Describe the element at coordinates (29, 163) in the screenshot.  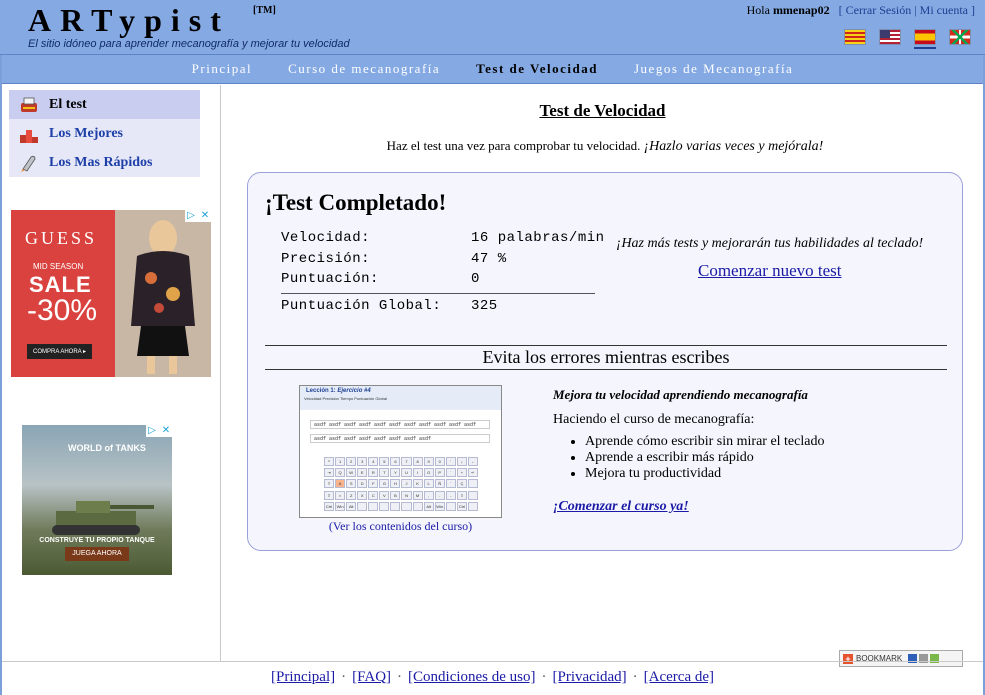
I see `rocket-icon` at that location.